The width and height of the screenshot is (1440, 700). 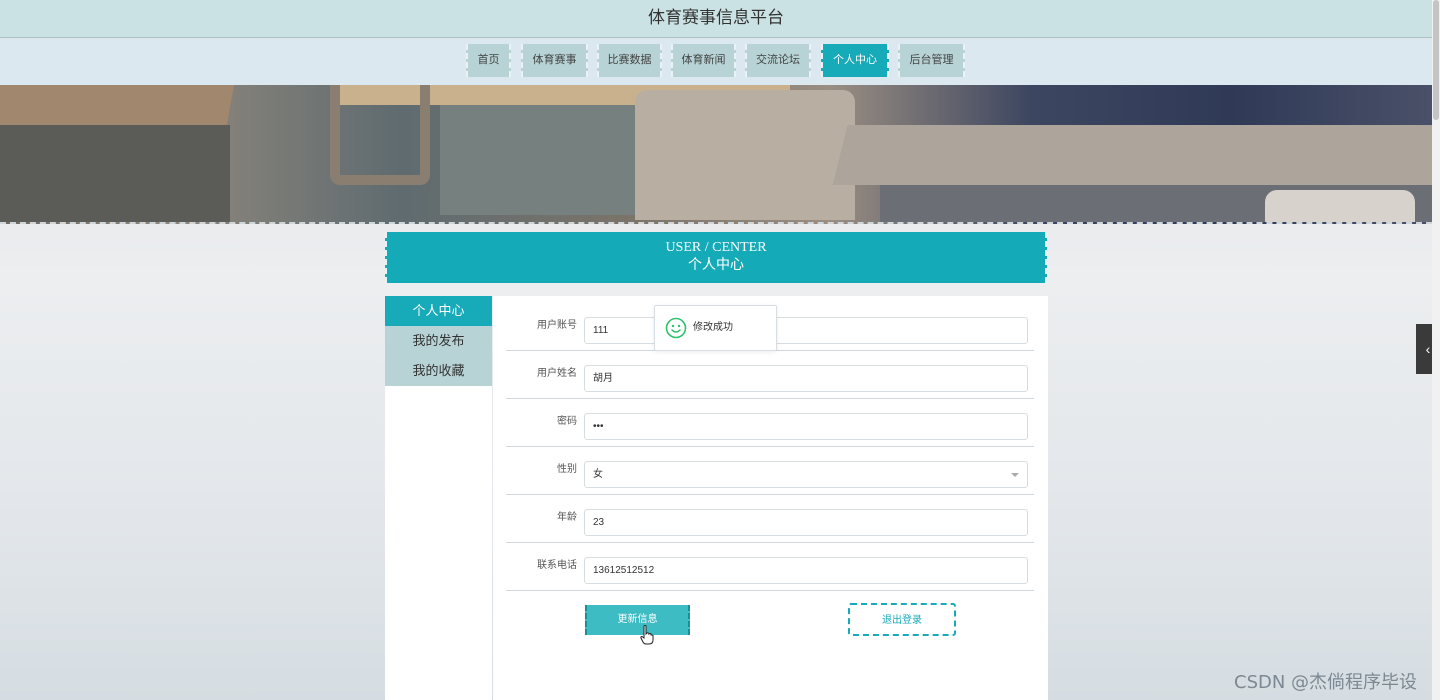 What do you see at coordinates (806, 426) in the screenshot?
I see `password-input: •••` at bounding box center [806, 426].